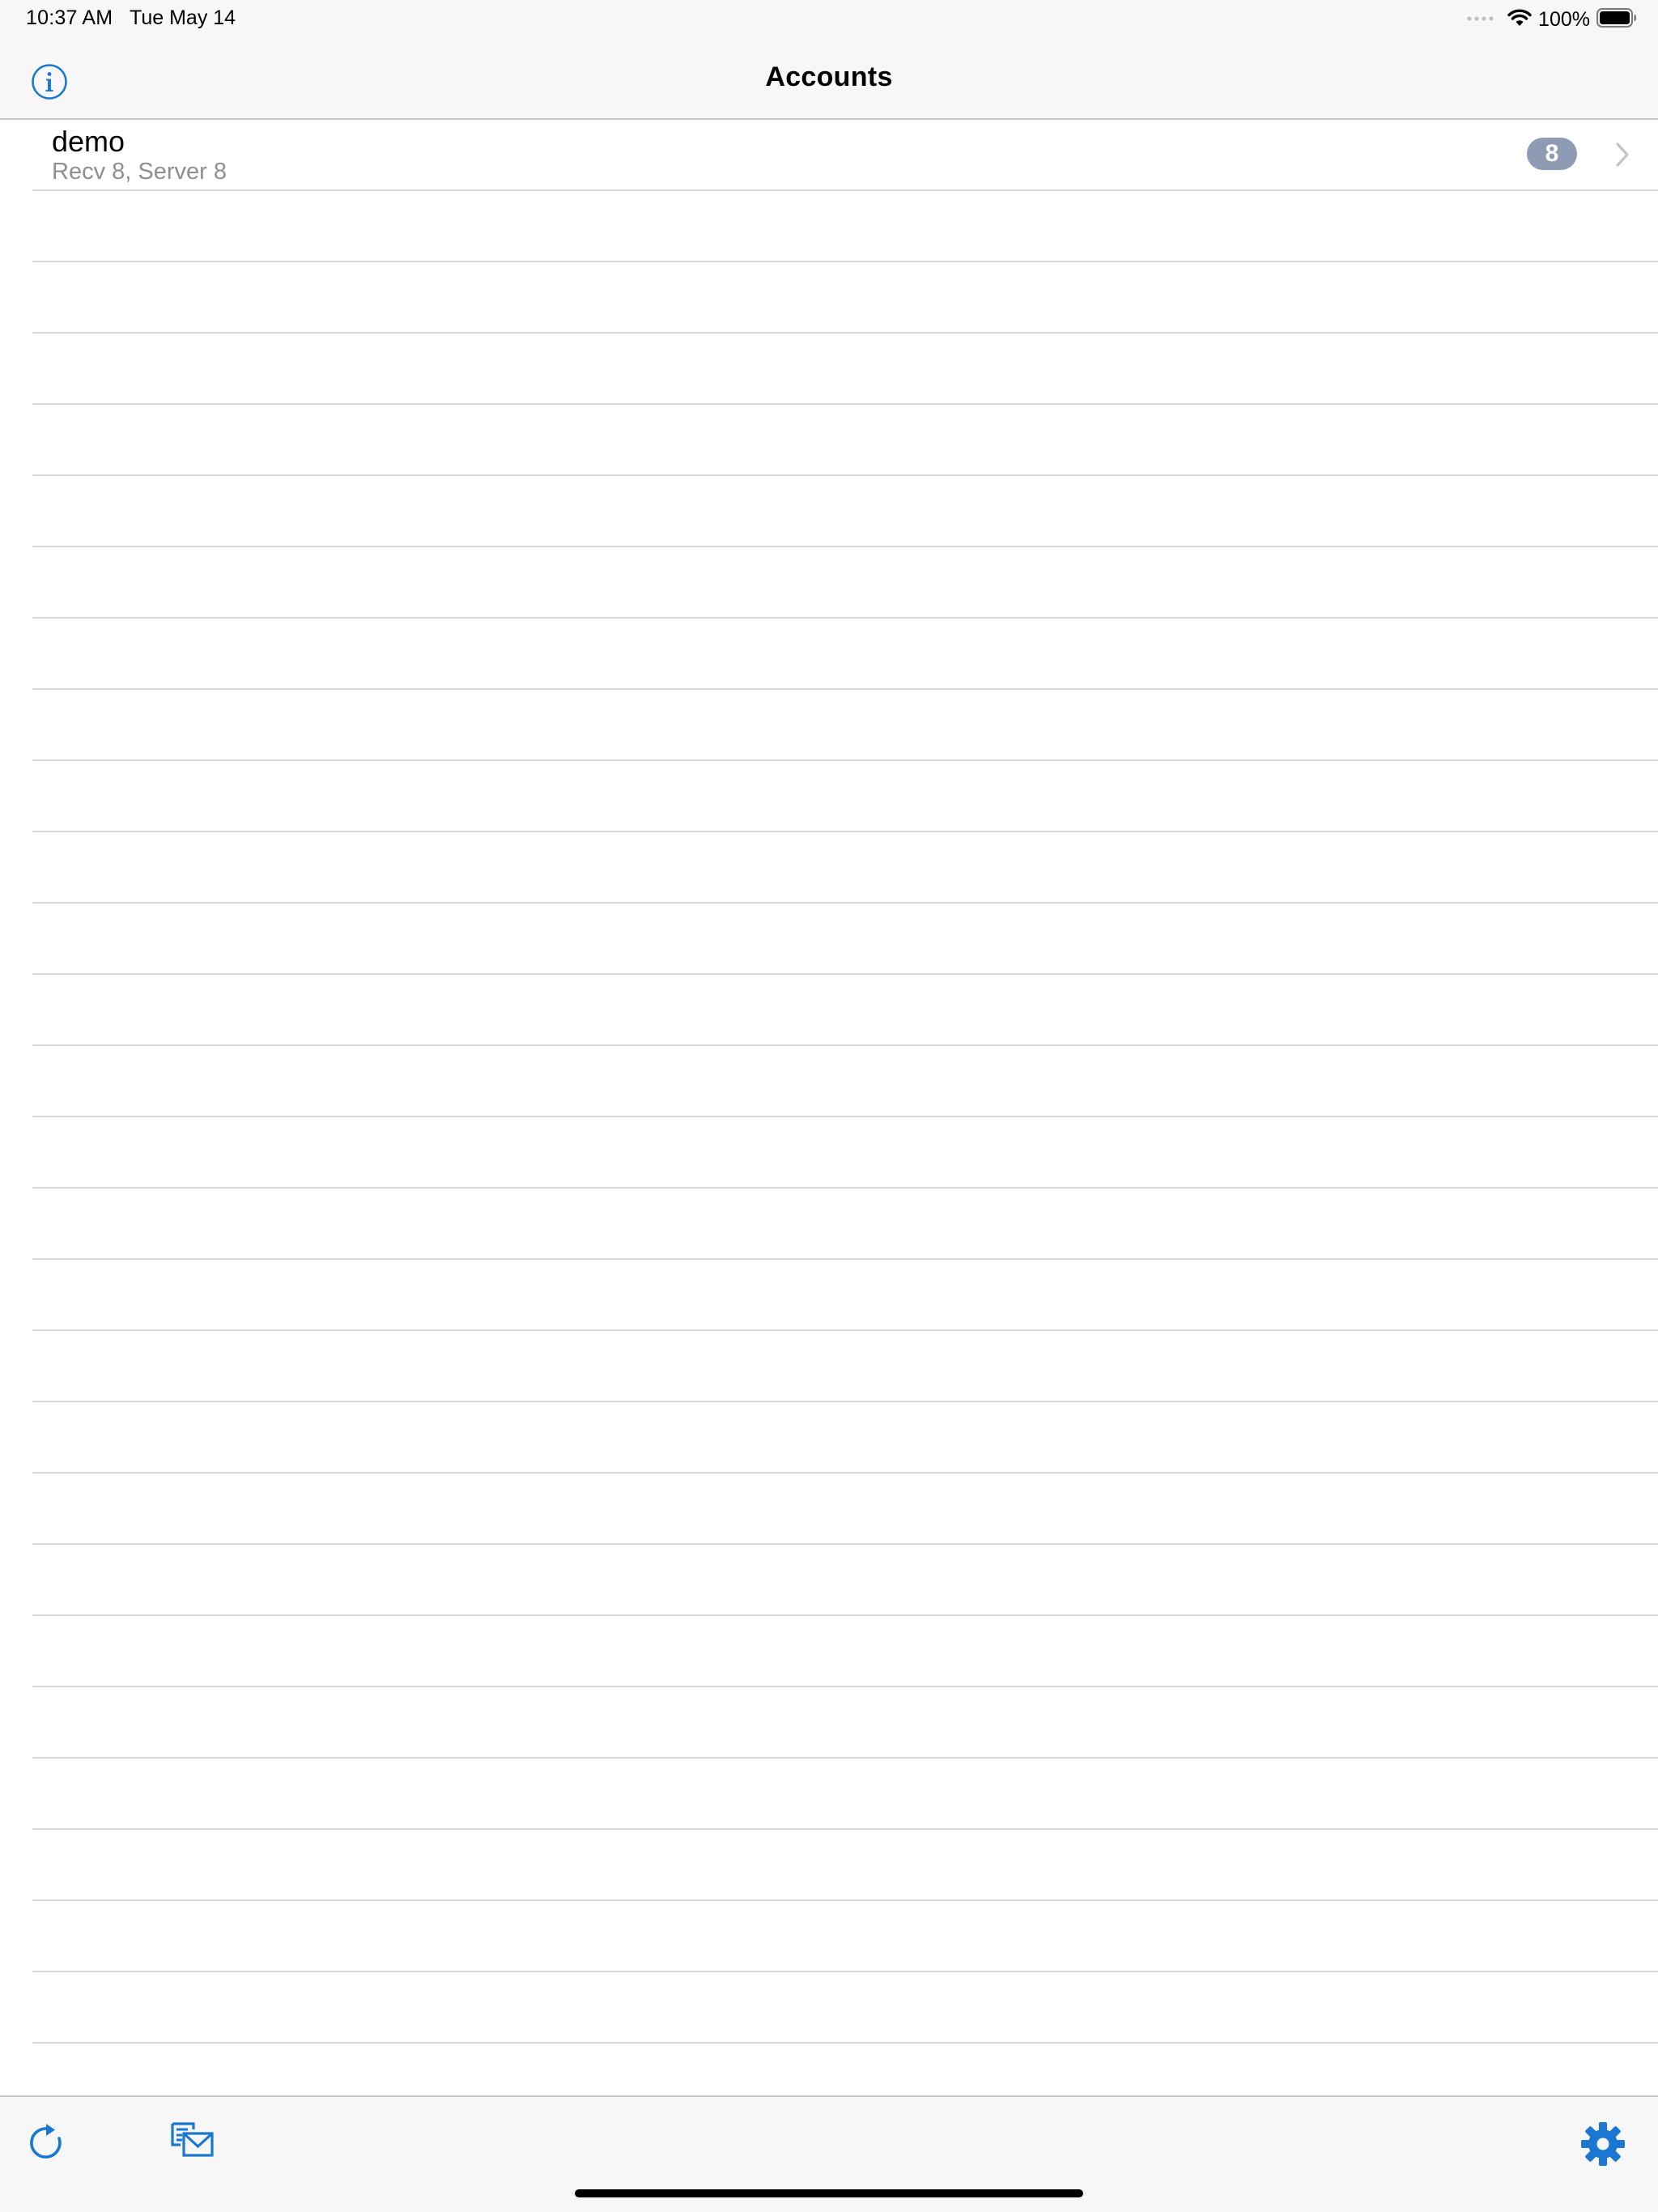  I want to click on refresh-icon, so click(46, 2142).